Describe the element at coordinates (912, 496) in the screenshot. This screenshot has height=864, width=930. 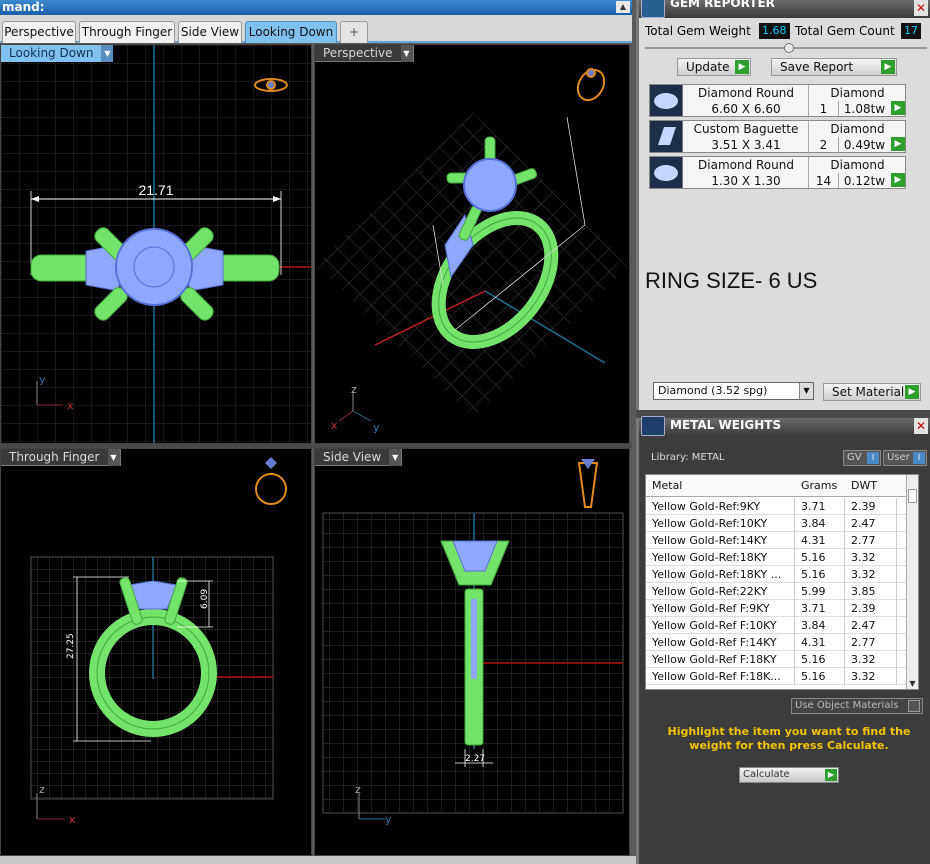
I see `scrollbar-thumb` at that location.